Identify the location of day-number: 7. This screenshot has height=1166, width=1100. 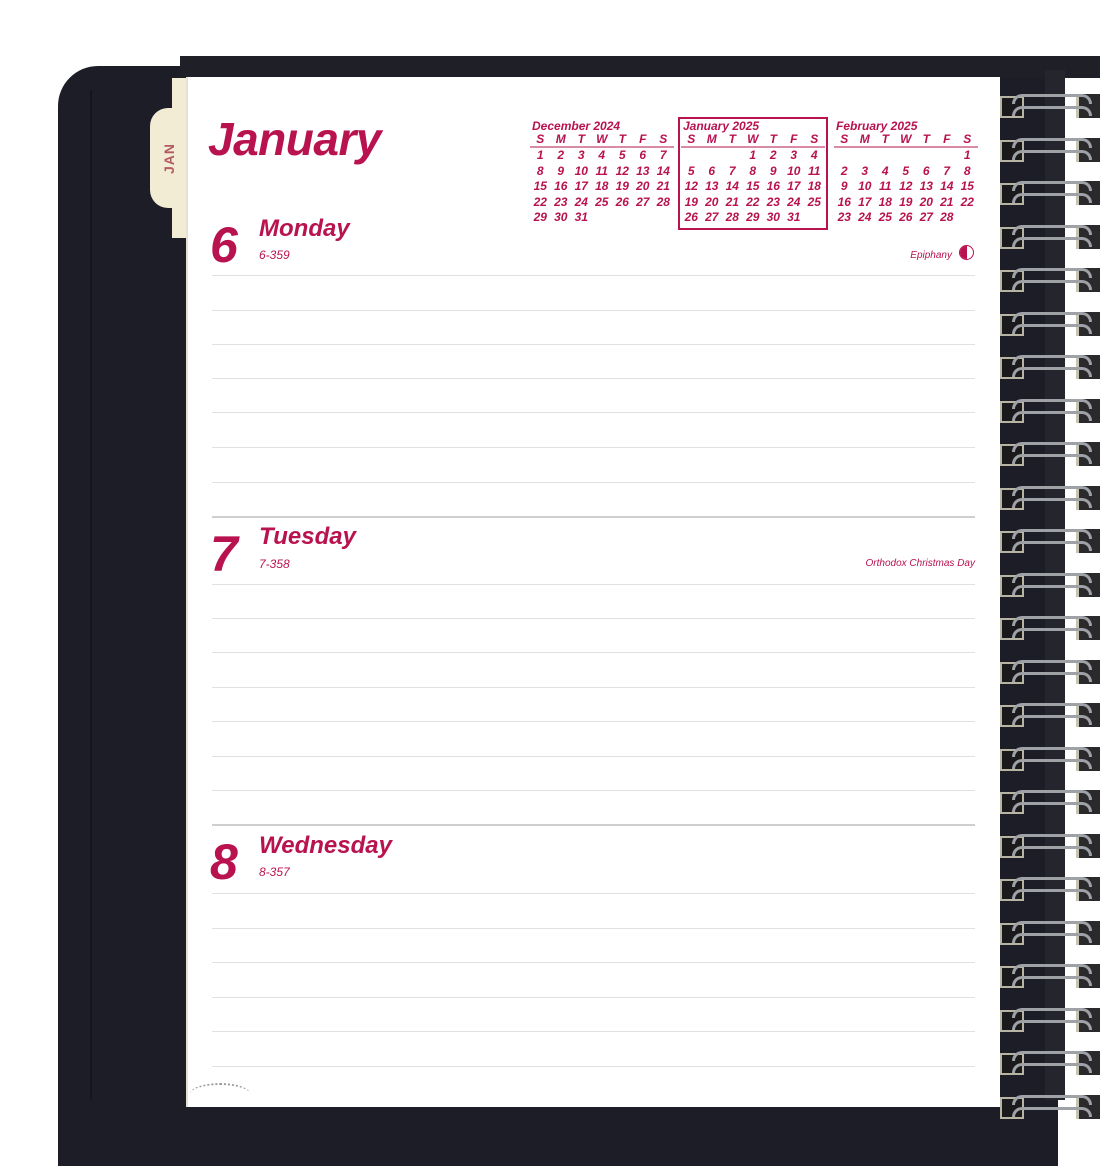
(224, 554).